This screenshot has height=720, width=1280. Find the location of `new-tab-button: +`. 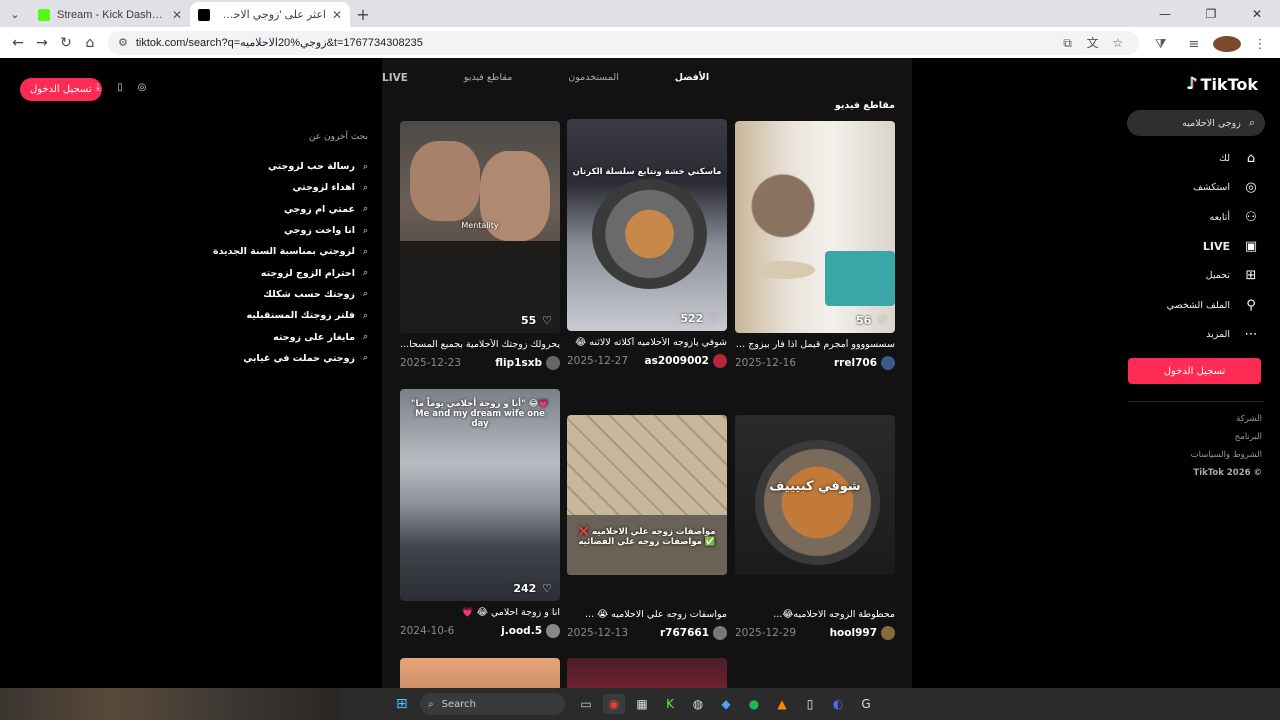

new-tab-button: + is located at coordinates (363, 14).